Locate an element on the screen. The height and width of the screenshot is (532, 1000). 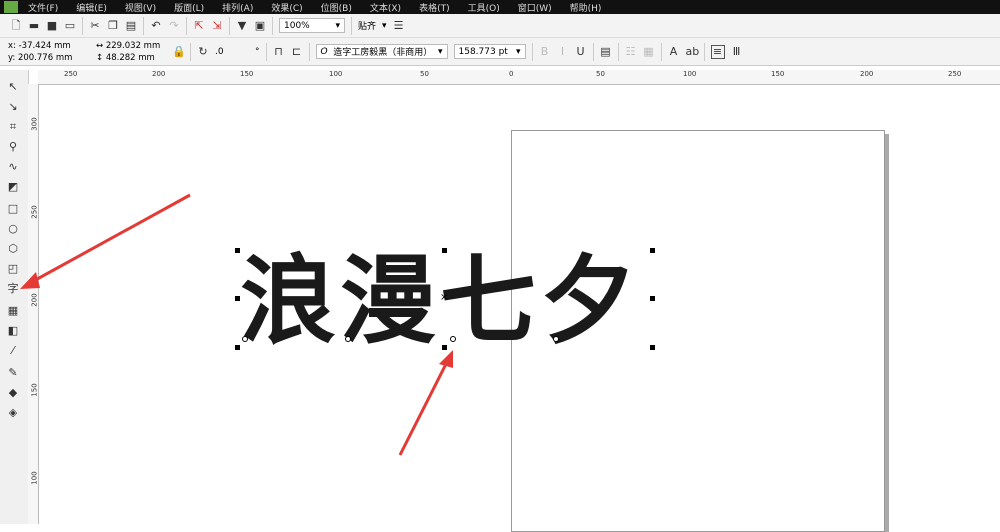
arrow-to-text-tool is located at coordinates (105, 241).